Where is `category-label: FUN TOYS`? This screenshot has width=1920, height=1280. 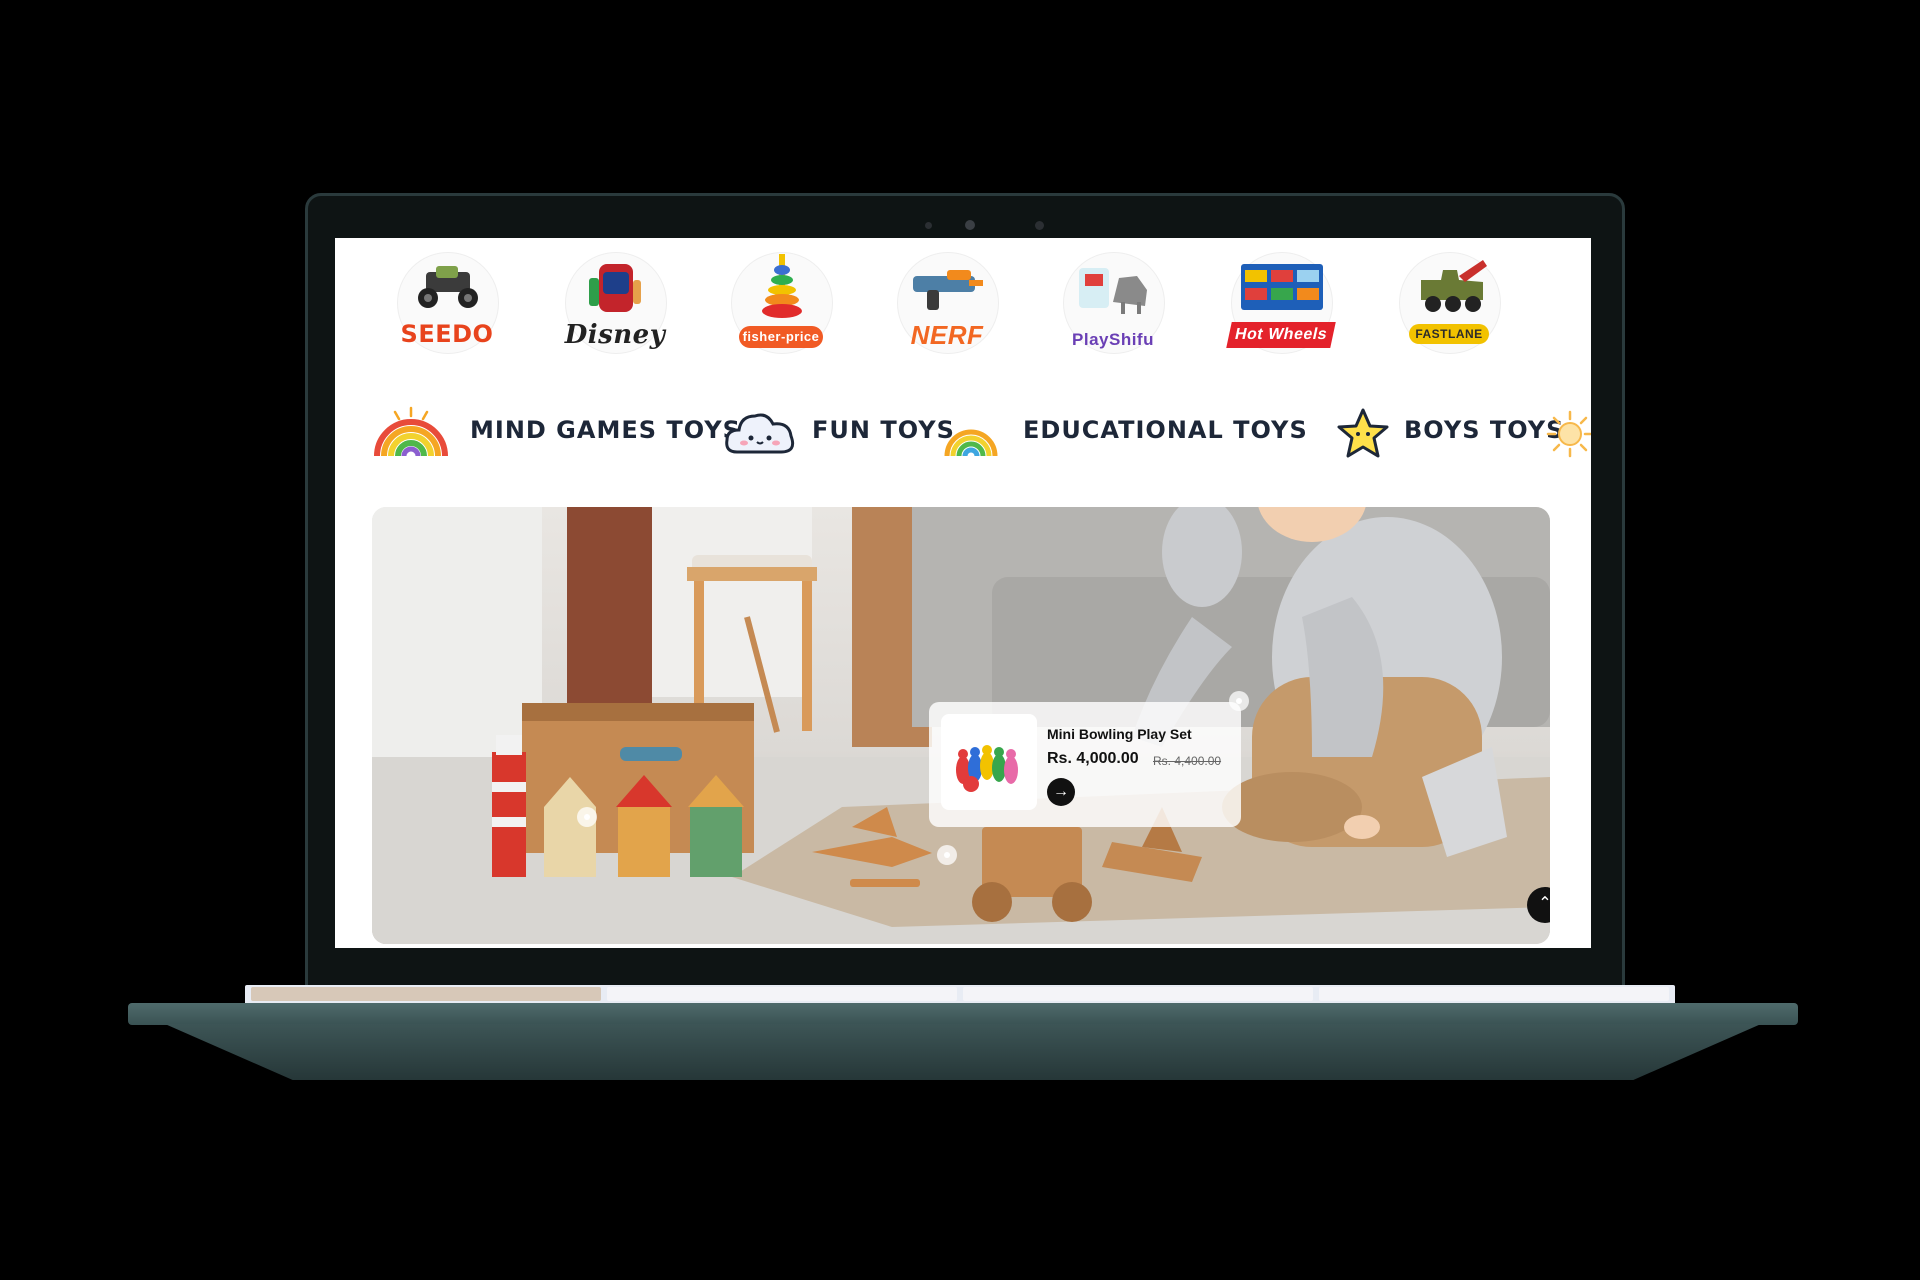
category-label: FUN TOYS is located at coordinates (883, 430).